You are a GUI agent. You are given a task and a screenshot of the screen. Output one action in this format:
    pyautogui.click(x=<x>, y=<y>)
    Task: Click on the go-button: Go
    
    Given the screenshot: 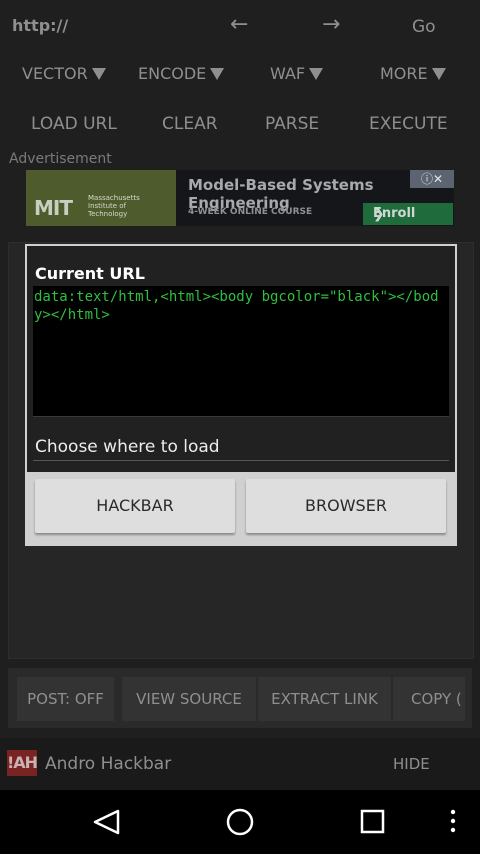 What is the action you would take?
    pyautogui.click(x=424, y=27)
    